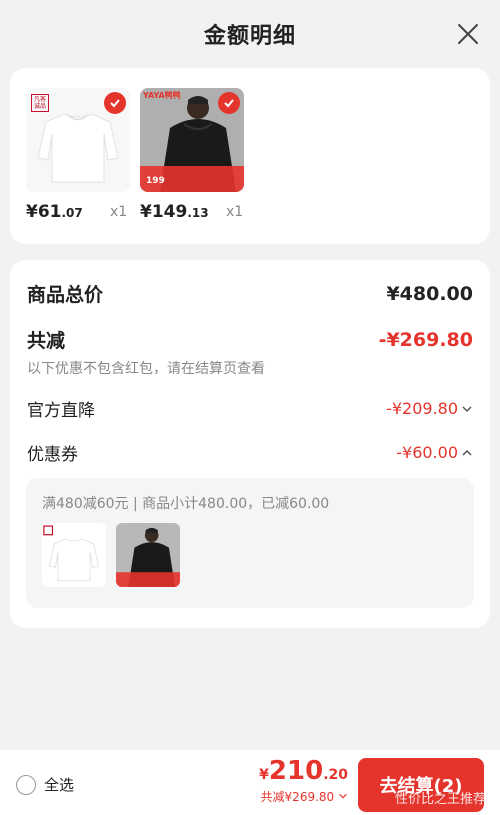 This screenshot has width=500, height=815. What do you see at coordinates (164, 212) in the screenshot?
I see `price-int: ¥149` at bounding box center [164, 212].